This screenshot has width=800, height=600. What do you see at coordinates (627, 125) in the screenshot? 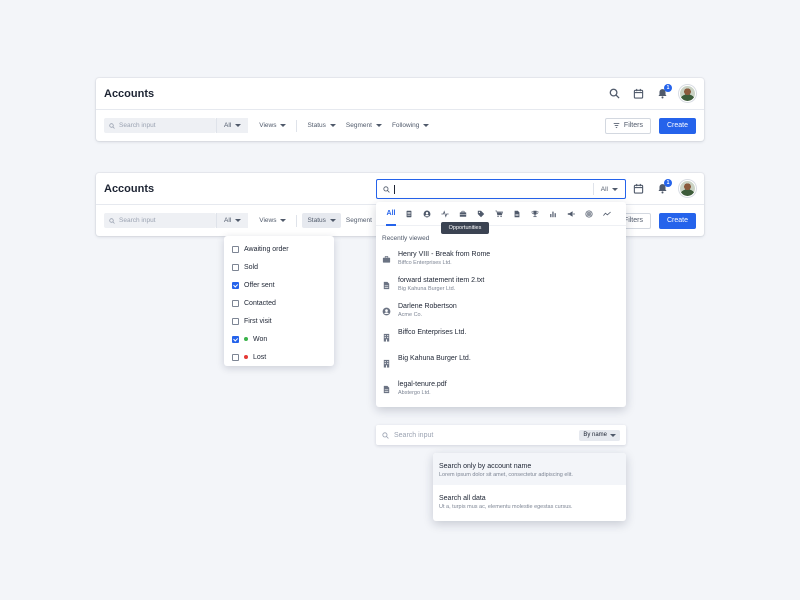
I see `filters-button: Filters` at bounding box center [627, 125].